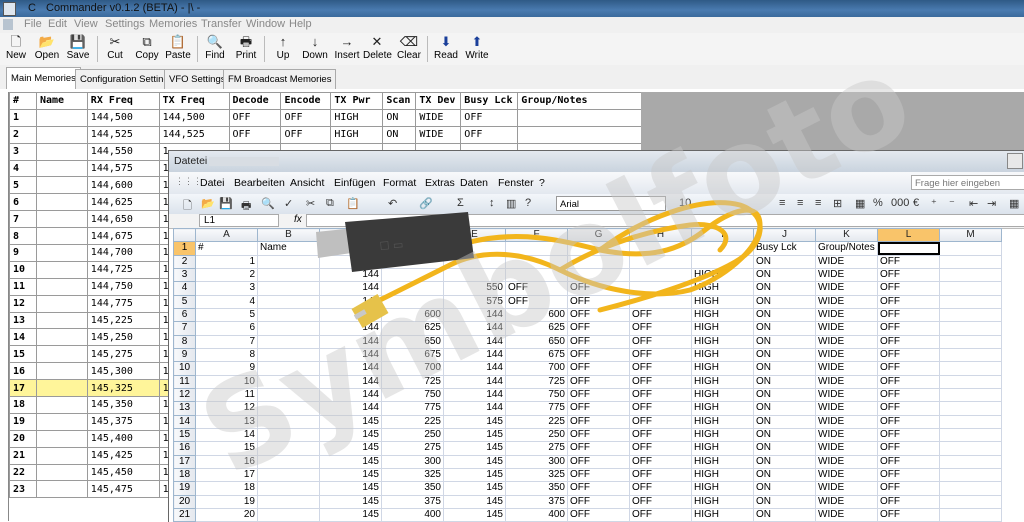  What do you see at coordinates (123, 101) in the screenshot?
I see `column-header: RX Freq` at bounding box center [123, 101].